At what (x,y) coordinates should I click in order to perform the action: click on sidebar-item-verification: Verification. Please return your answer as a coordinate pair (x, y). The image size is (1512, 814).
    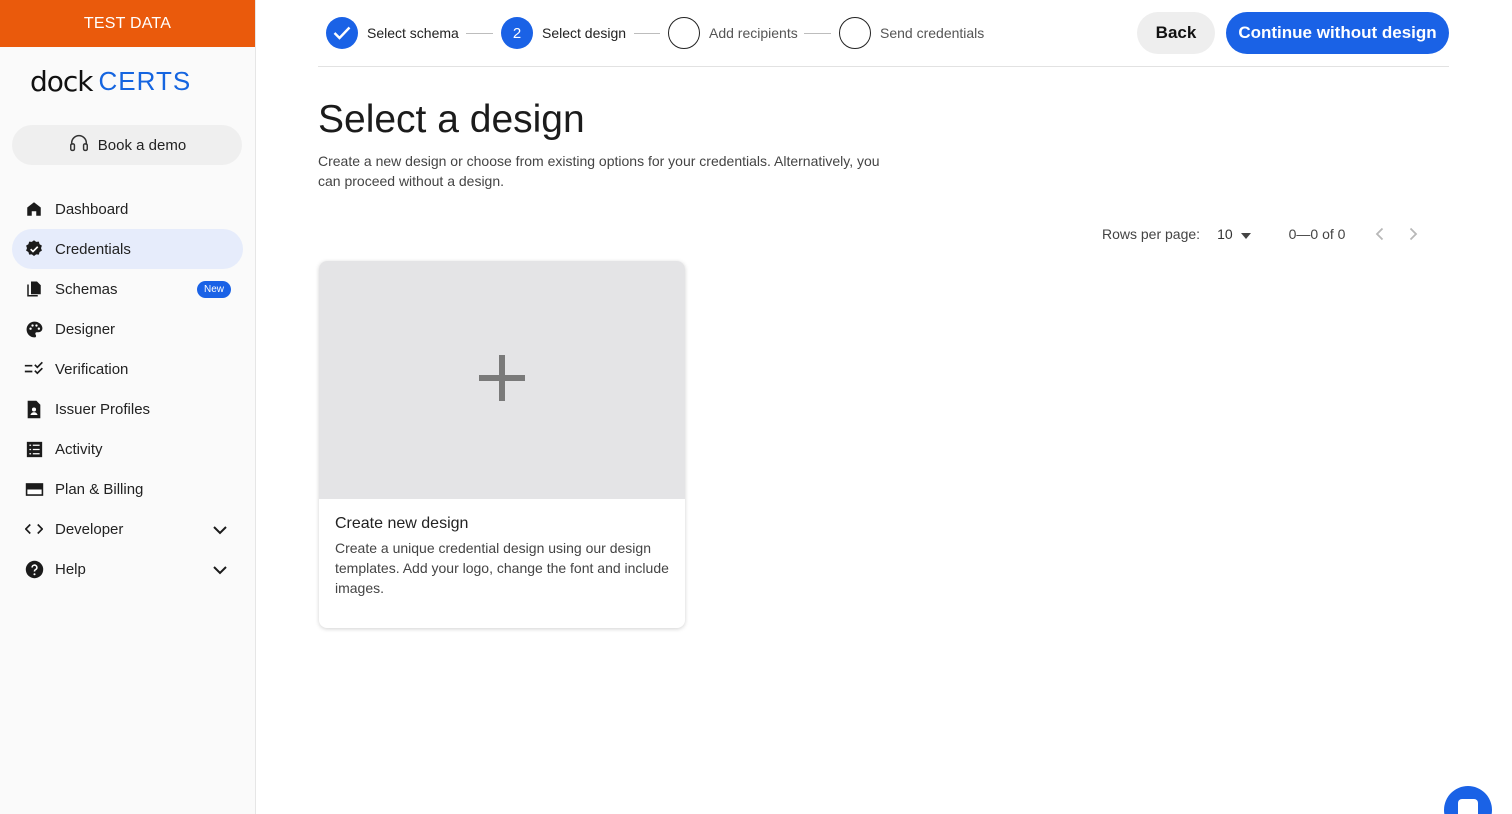
    Looking at the image, I should click on (127, 369).